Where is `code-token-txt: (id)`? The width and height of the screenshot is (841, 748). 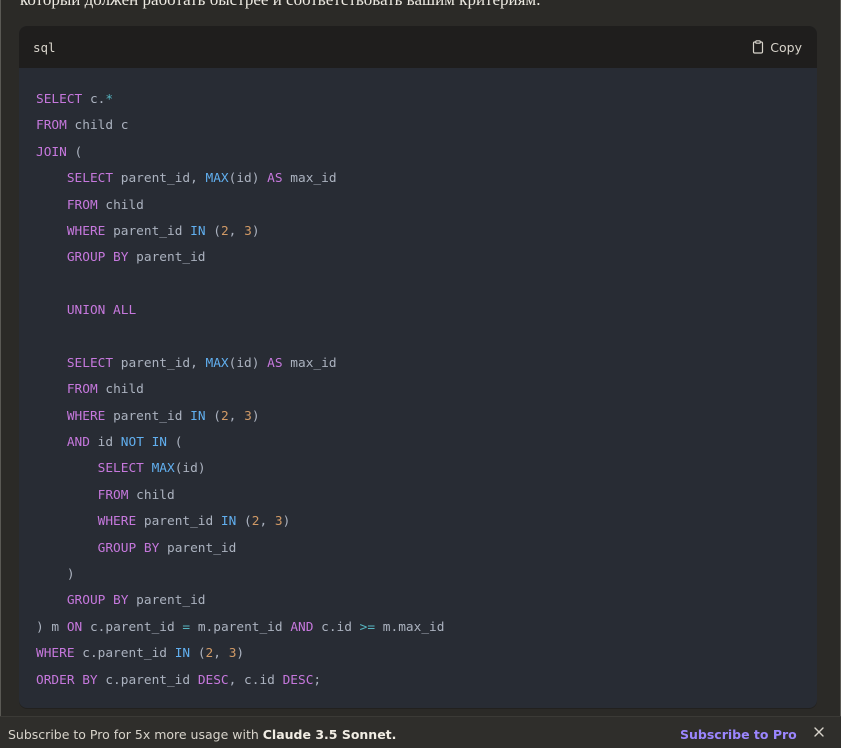
code-token-txt: (id) is located at coordinates (248, 179).